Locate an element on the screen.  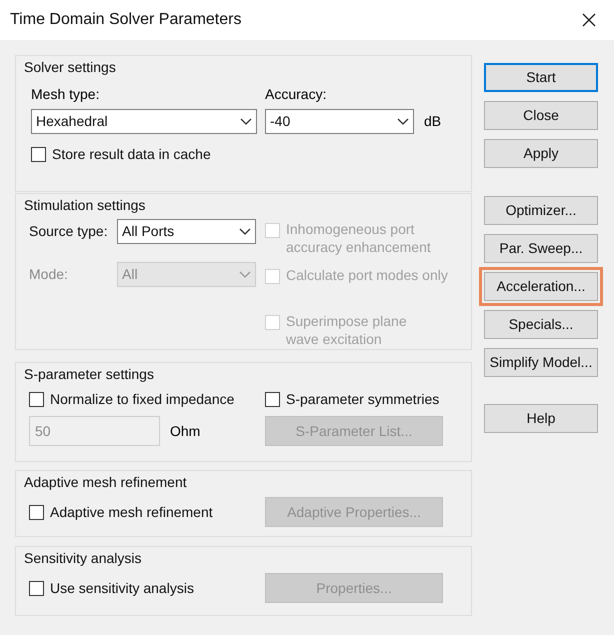
group-title: S-parameter settings is located at coordinates (89, 374).